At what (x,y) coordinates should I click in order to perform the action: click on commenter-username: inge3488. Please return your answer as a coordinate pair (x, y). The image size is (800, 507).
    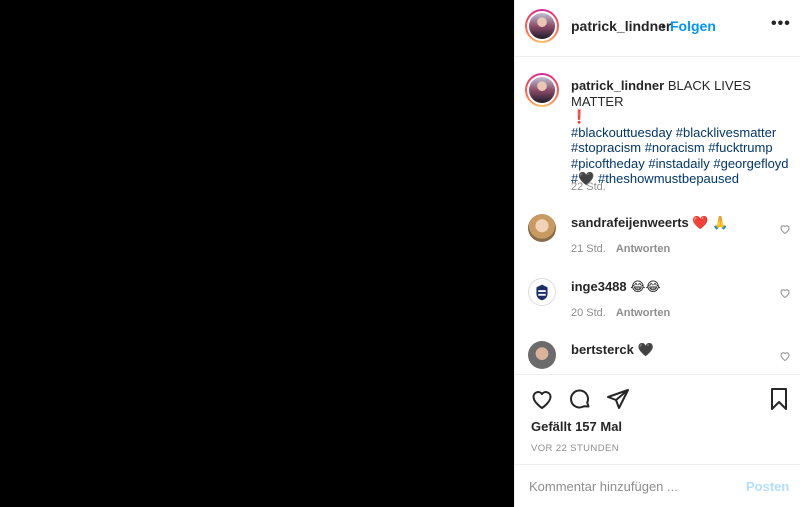
    Looking at the image, I should click on (599, 286).